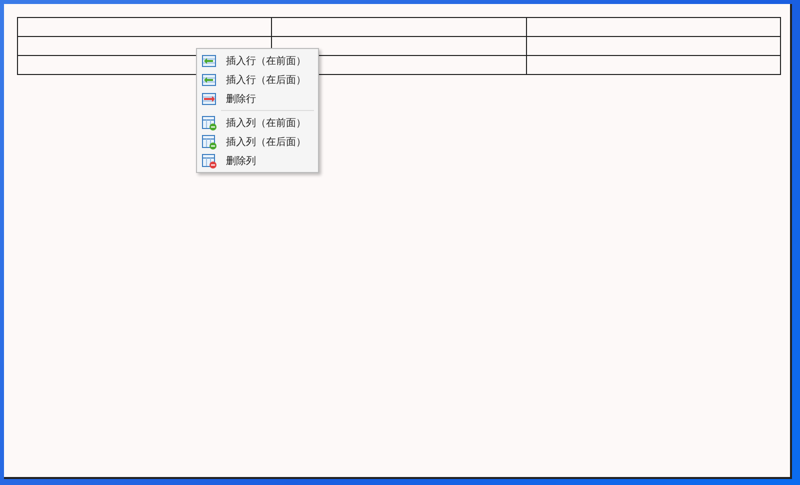 The height and width of the screenshot is (485, 800). I want to click on row-delete-icon, so click(209, 98).